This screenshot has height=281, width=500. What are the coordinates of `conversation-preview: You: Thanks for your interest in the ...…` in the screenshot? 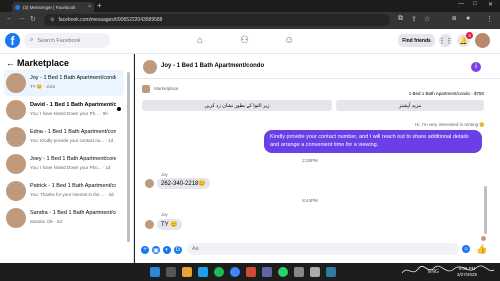 It's located at (72, 194).